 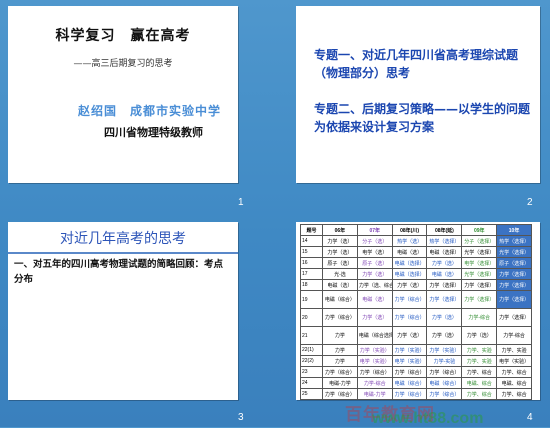 I want to click on question-number: 14, so click(x=311, y=241).